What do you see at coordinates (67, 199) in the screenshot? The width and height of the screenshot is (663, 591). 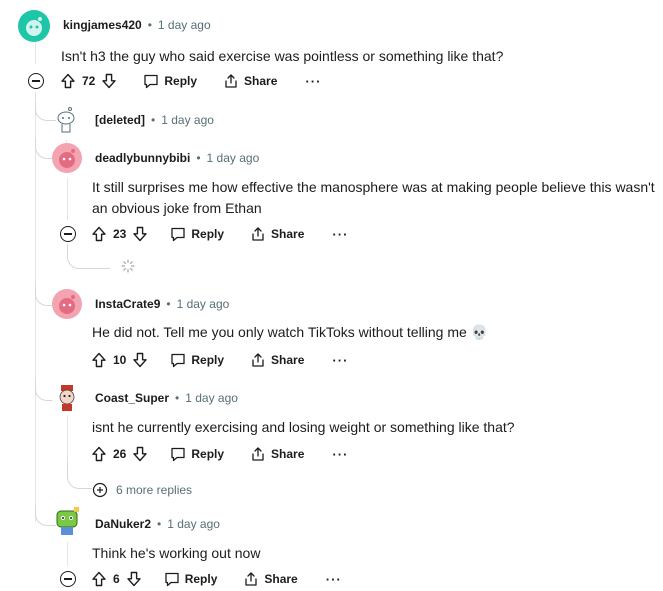 I see `thread-line-deadlybunny` at bounding box center [67, 199].